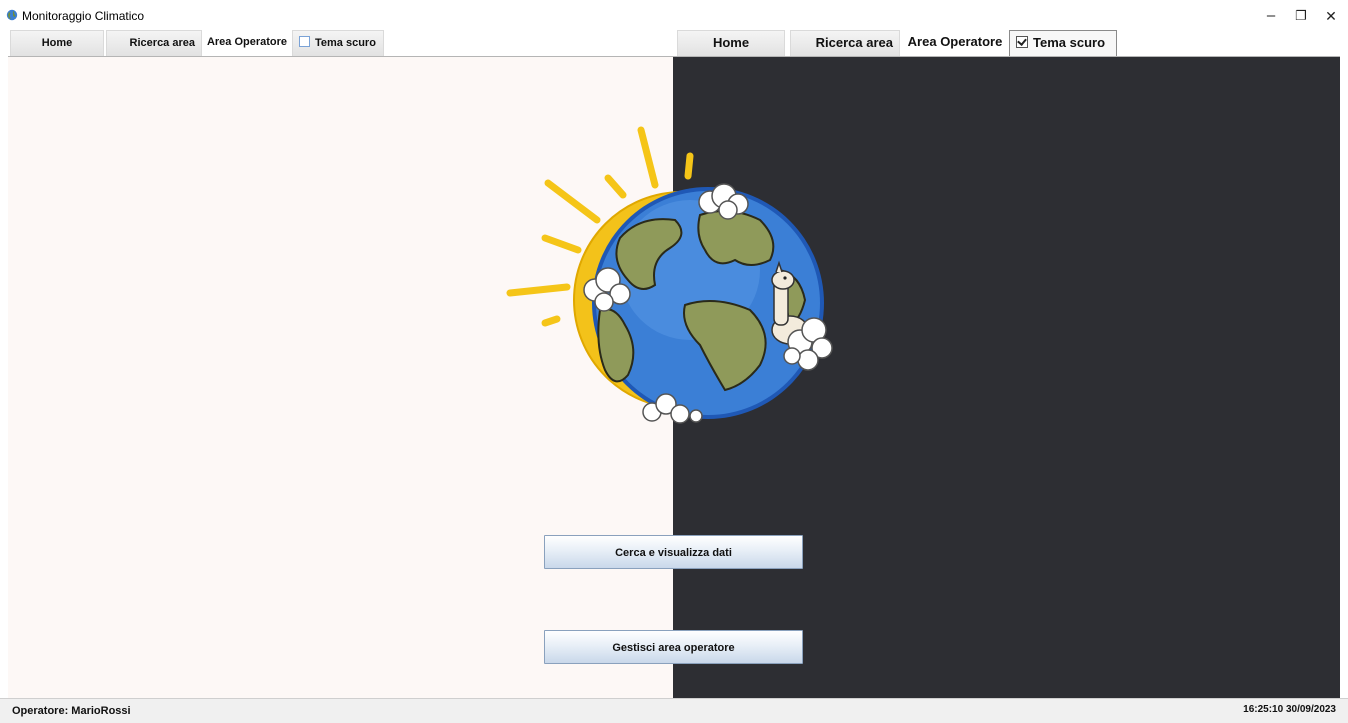  Describe the element at coordinates (673, 552) in the screenshot. I see `search-data-button: Cerca e visualizza dati` at that location.